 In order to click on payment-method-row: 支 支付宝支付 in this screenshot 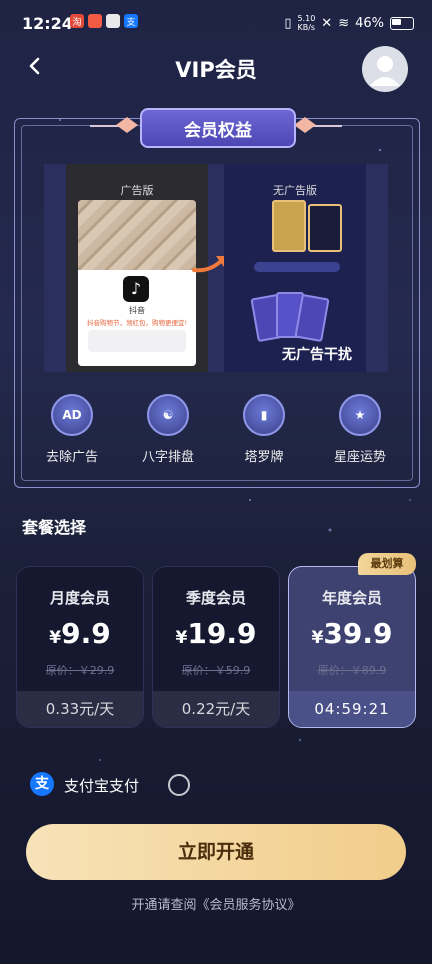, I will do `click(220, 785)`.